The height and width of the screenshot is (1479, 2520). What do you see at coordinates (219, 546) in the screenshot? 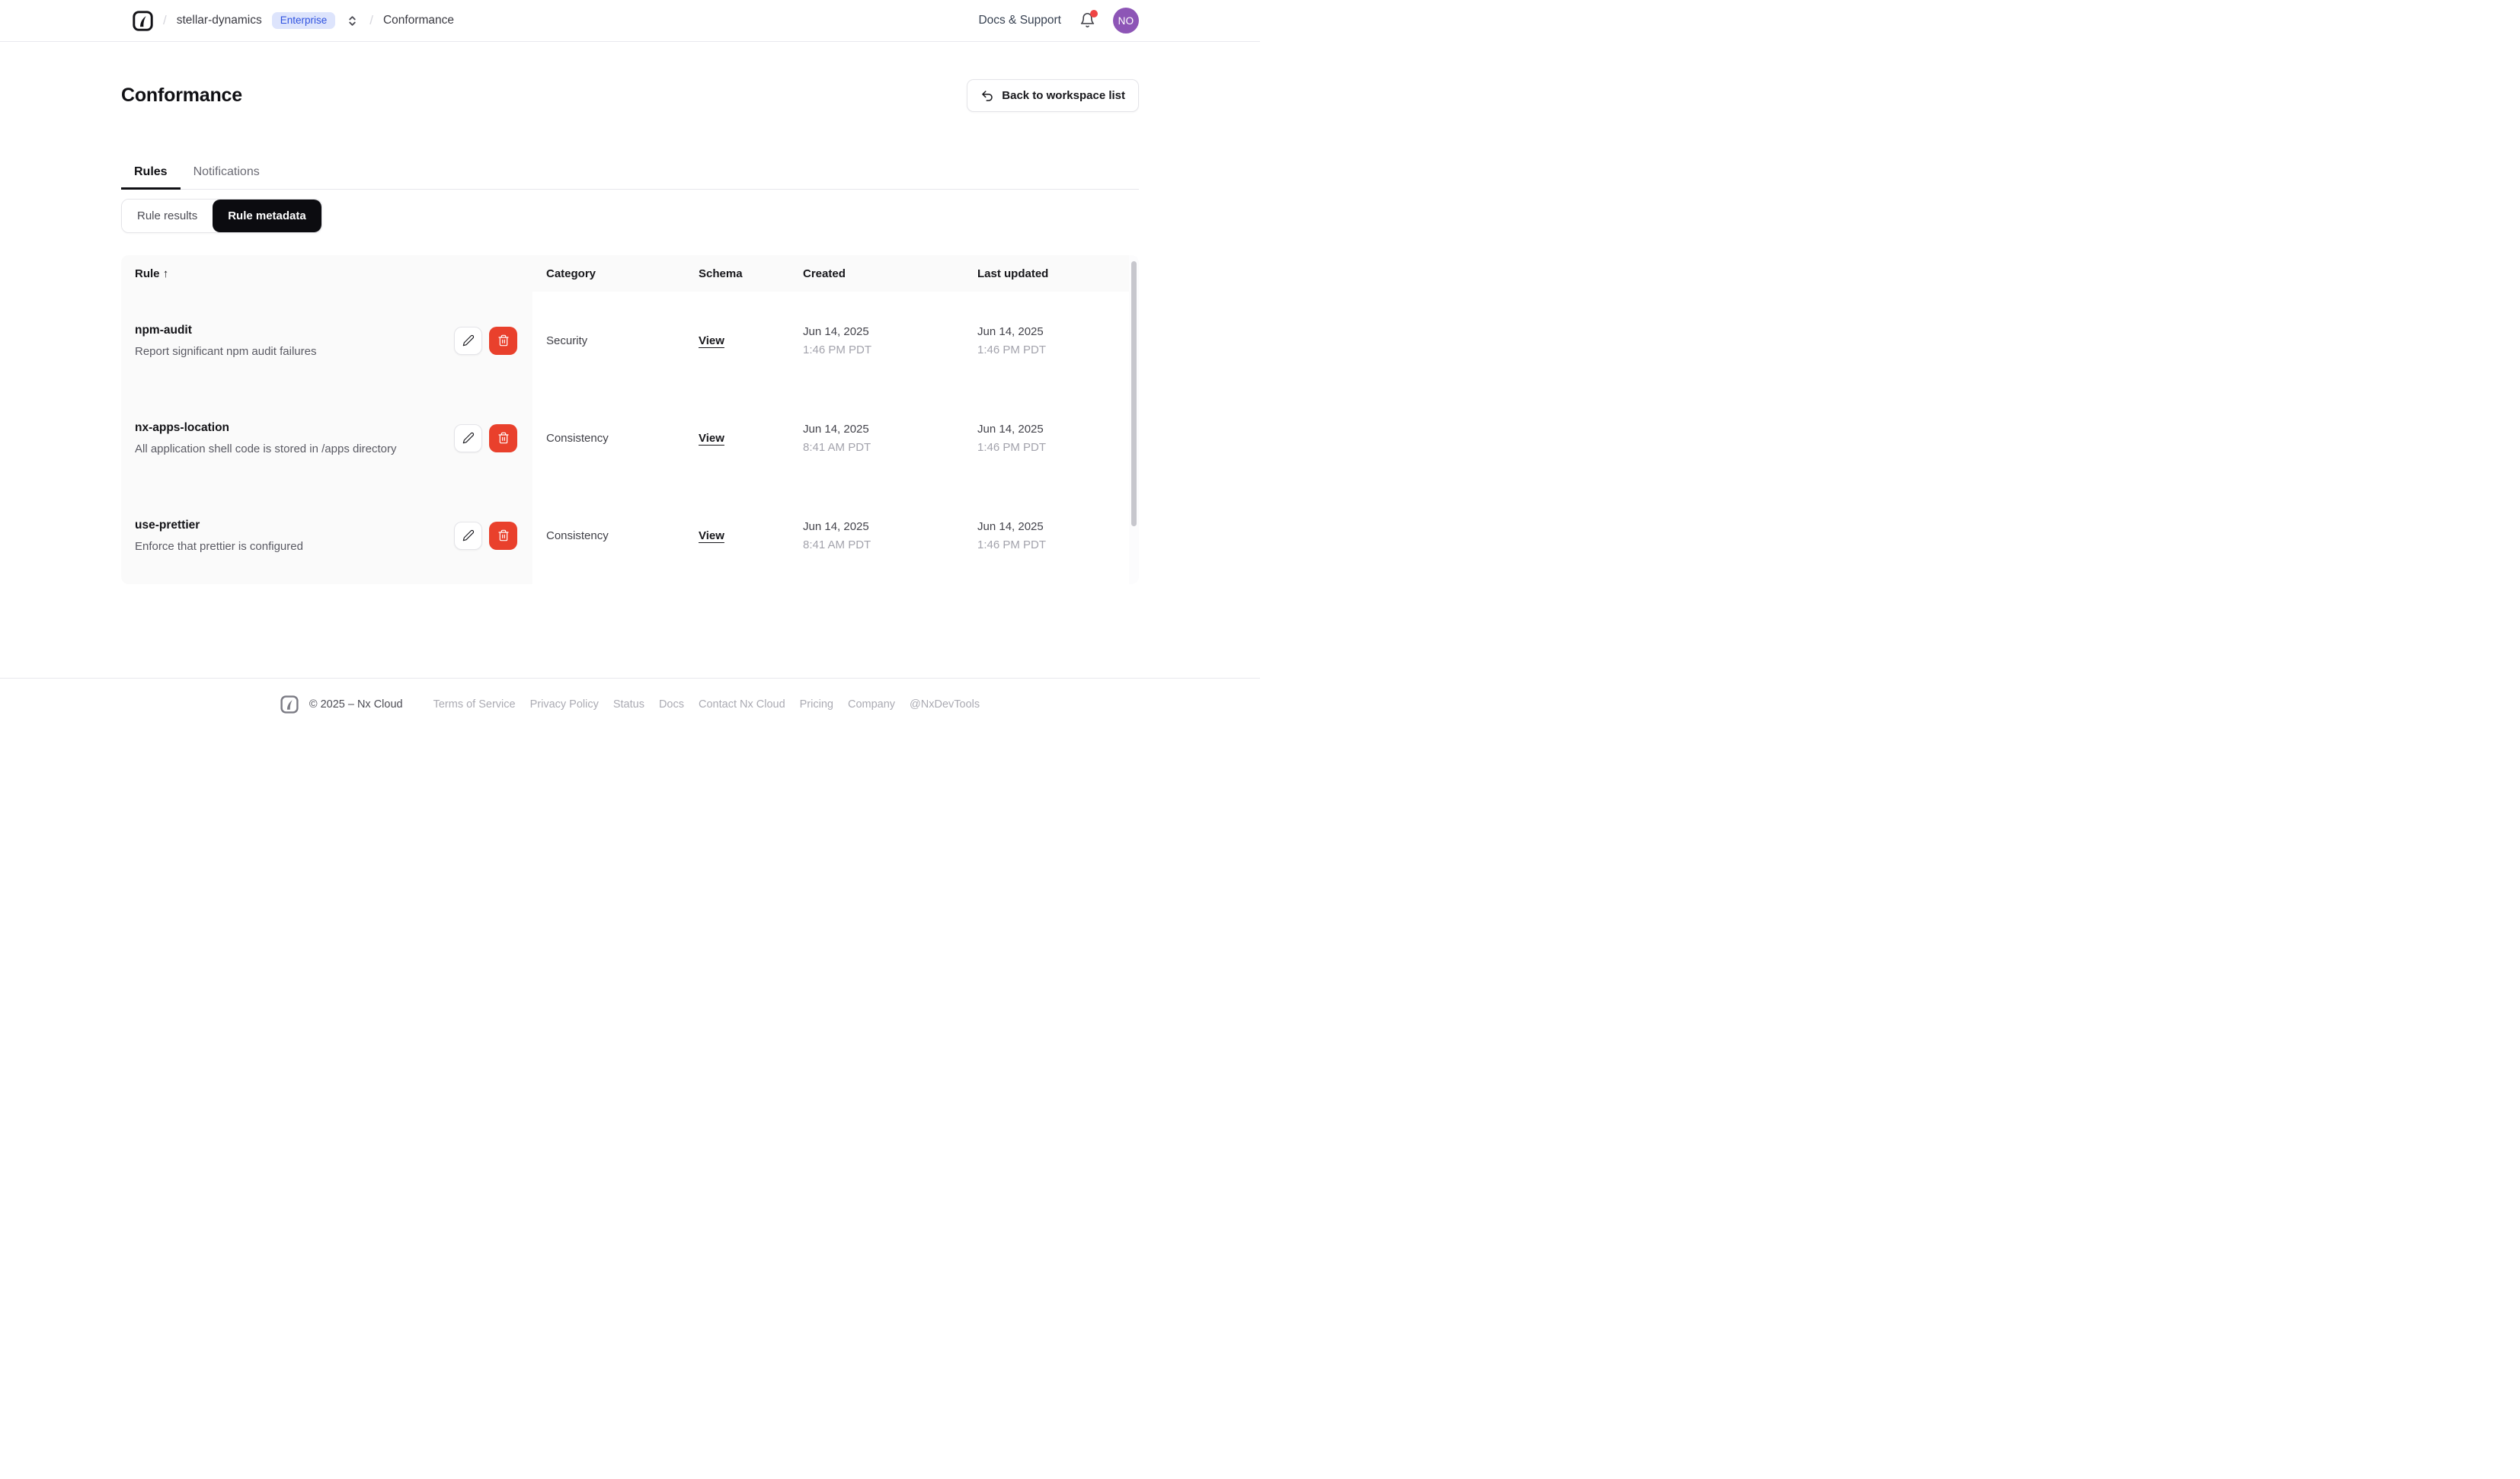
I see `rule-description: Enforce that prettier is configured` at bounding box center [219, 546].